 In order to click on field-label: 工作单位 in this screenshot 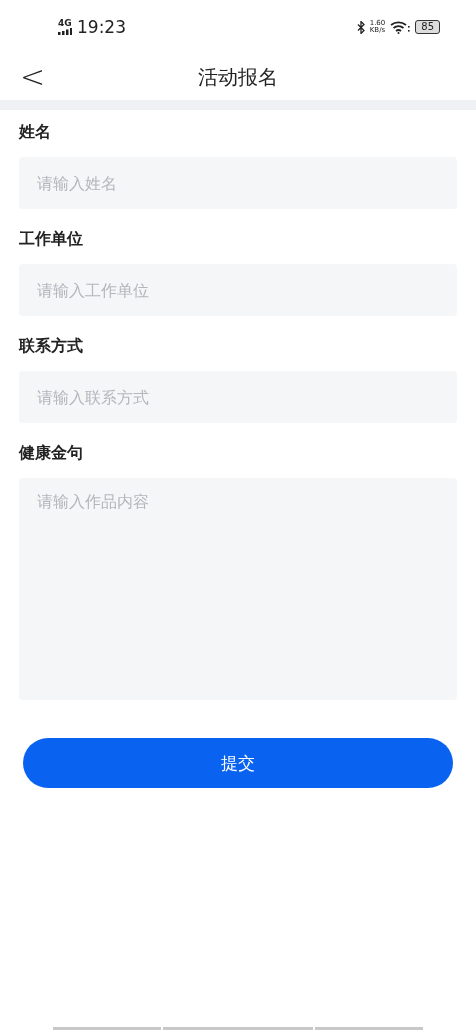, I will do `click(51, 239)`.